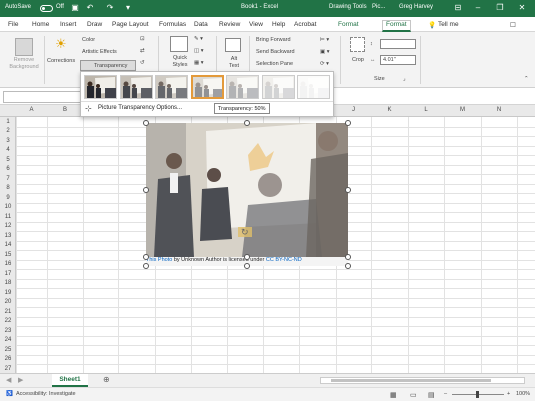  Describe the element at coordinates (324, 40) in the screenshot. I see `align-icon: ⊨ ▾` at that location.